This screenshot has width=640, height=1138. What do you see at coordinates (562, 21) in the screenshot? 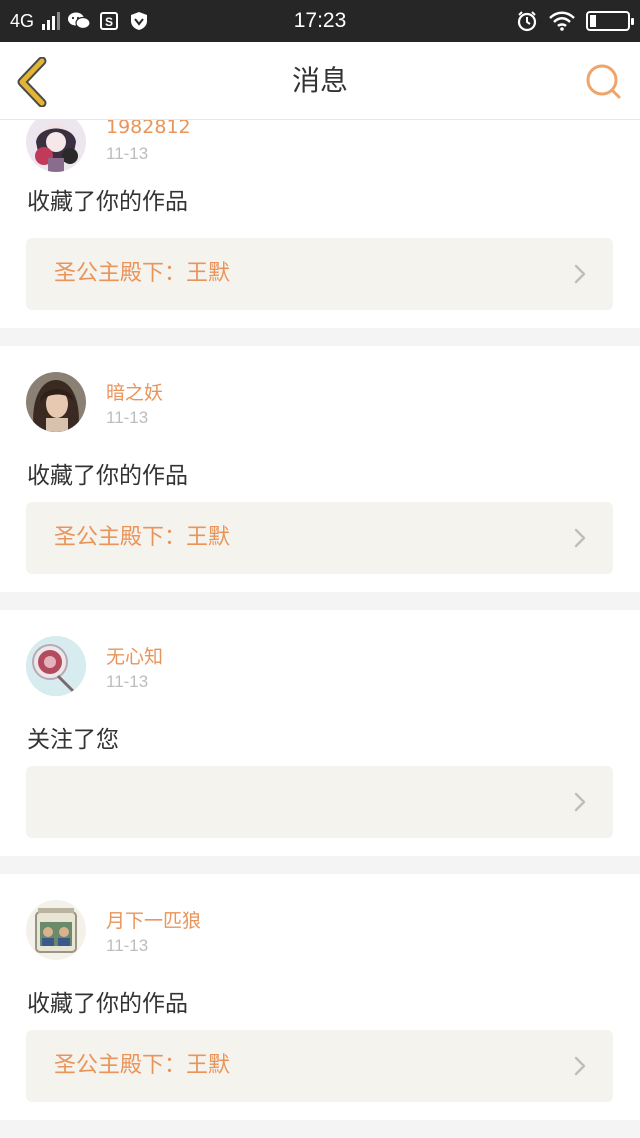
I see `wifi-icon` at bounding box center [562, 21].